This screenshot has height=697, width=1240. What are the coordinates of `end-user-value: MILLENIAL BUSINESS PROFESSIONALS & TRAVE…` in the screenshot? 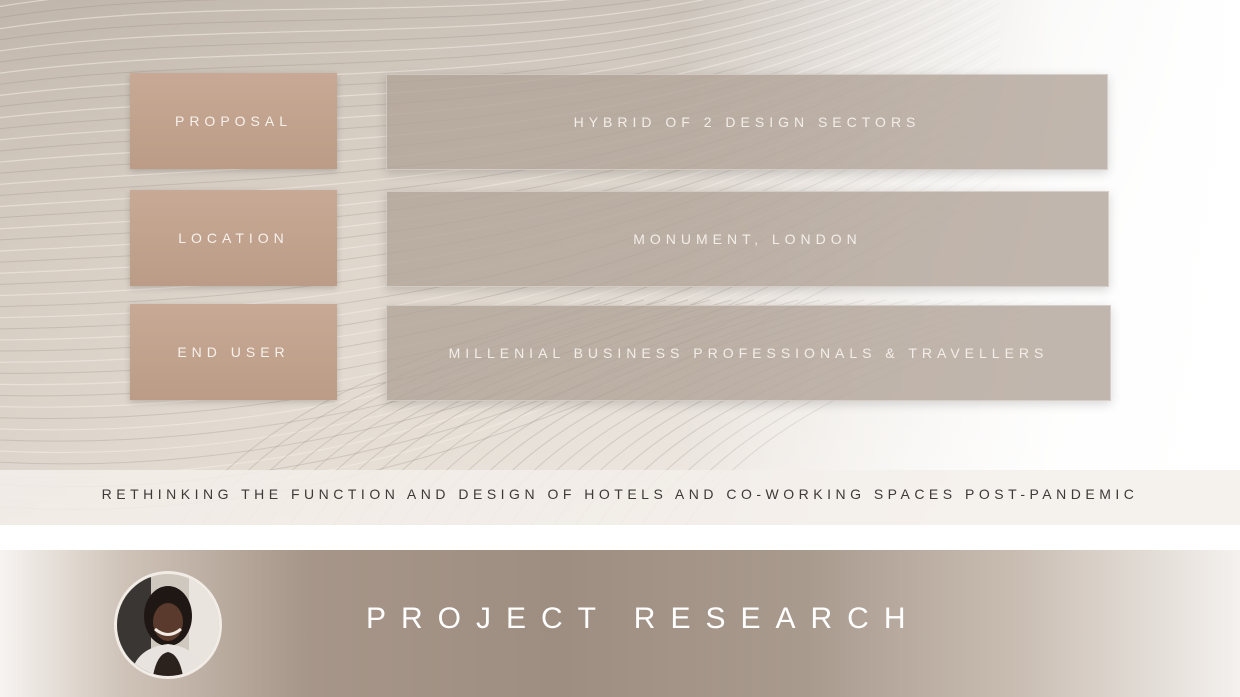 It's located at (748, 353).